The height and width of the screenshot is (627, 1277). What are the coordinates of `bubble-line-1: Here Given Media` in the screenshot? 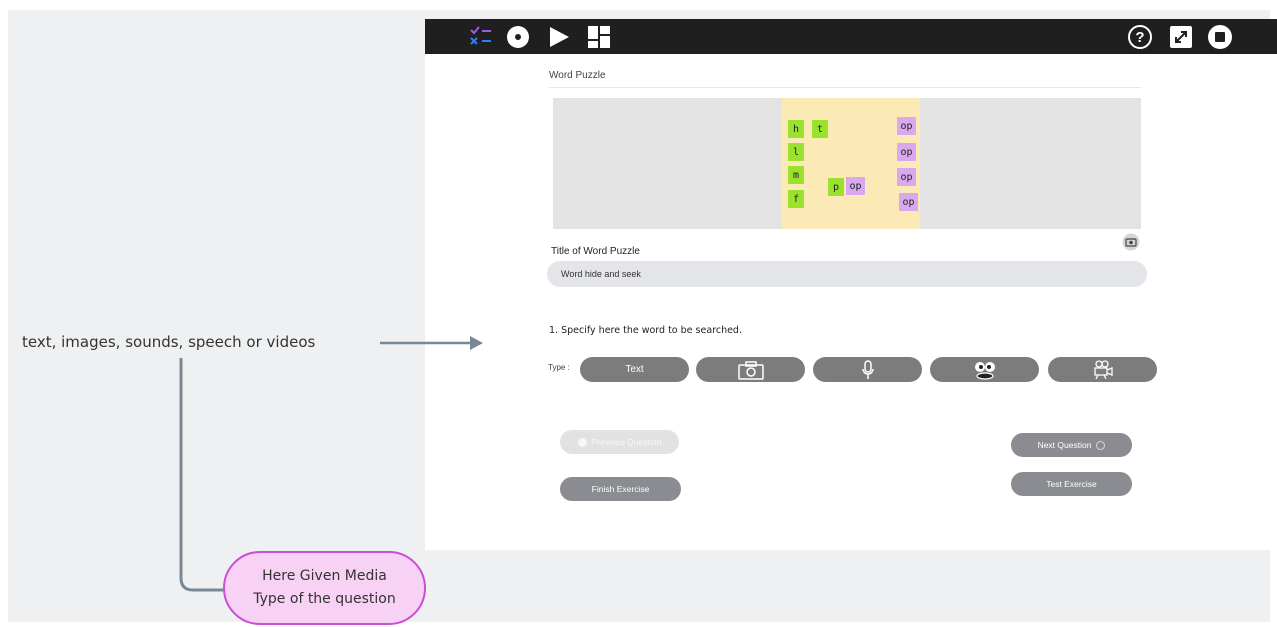 It's located at (324, 576).